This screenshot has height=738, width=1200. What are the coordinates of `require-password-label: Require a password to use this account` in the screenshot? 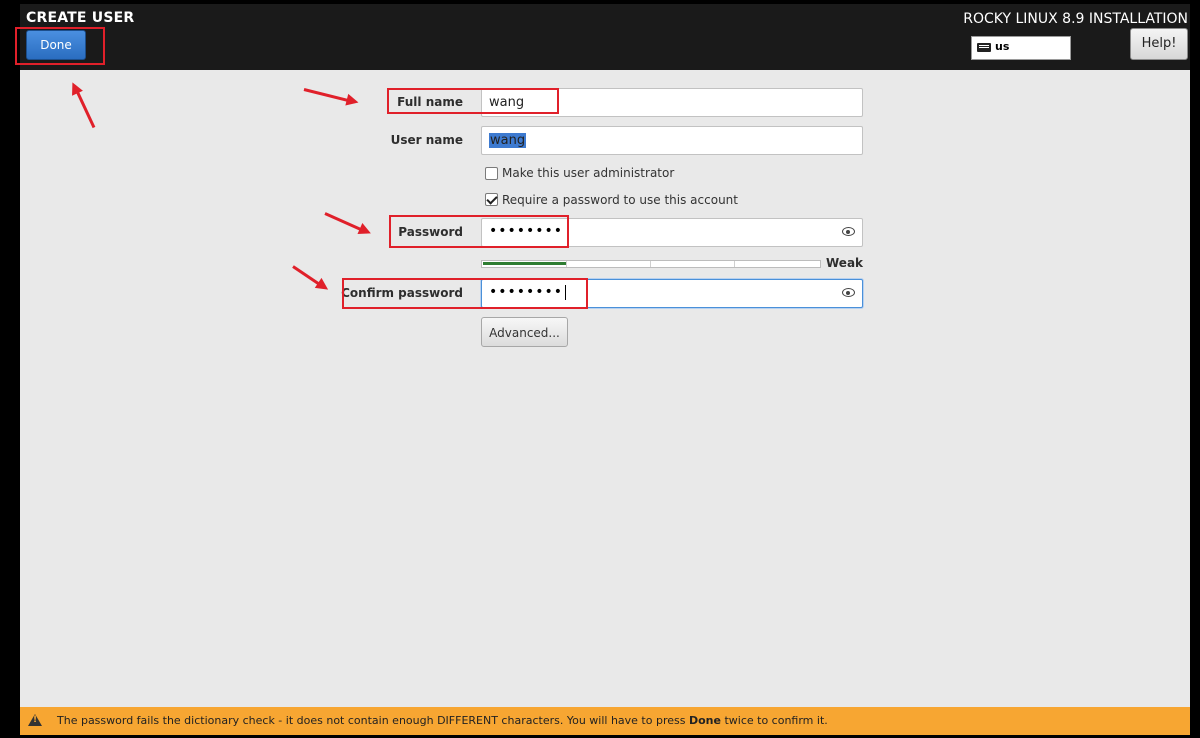 It's located at (620, 200).